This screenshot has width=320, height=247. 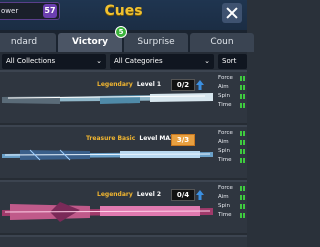 I want to click on sort-dropdown-label: Sort, so click(x=229, y=61).